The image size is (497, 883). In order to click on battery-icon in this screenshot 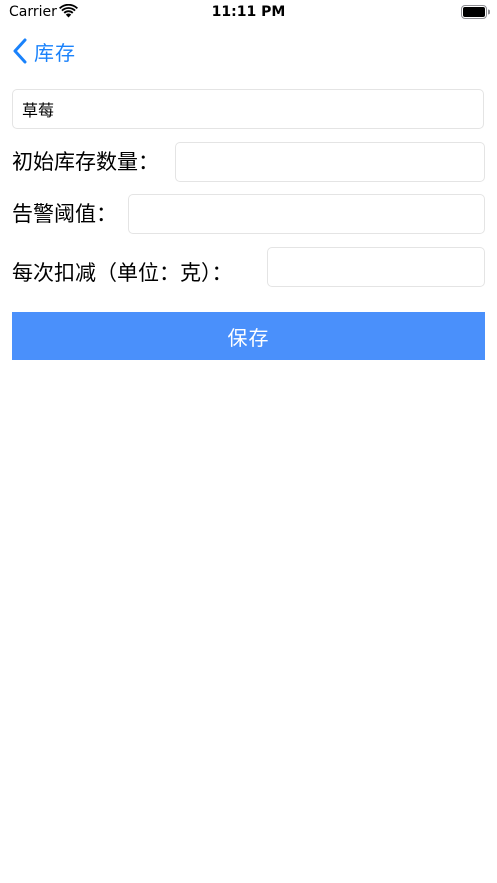, I will do `click(475, 12)`.